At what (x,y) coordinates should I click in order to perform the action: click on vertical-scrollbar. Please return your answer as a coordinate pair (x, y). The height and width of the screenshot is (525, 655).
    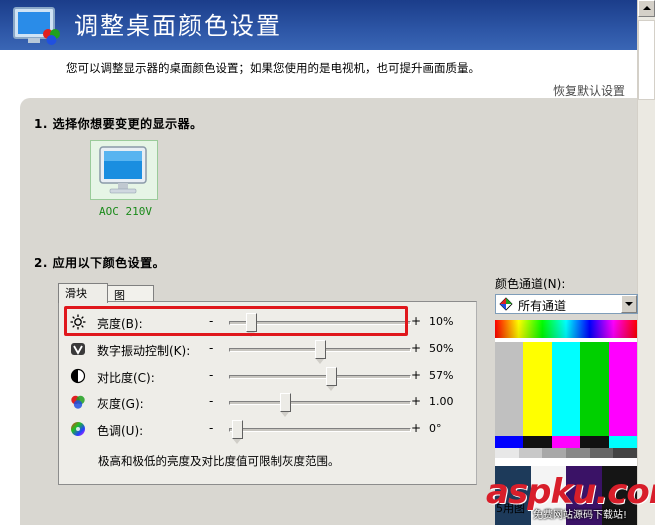
    Looking at the image, I should click on (646, 262).